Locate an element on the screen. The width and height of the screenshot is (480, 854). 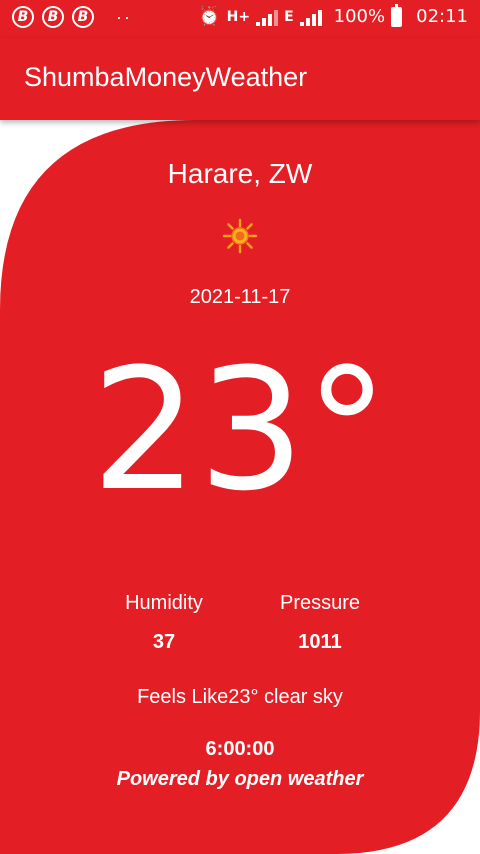
network-type-1: H+ is located at coordinates (238, 16).